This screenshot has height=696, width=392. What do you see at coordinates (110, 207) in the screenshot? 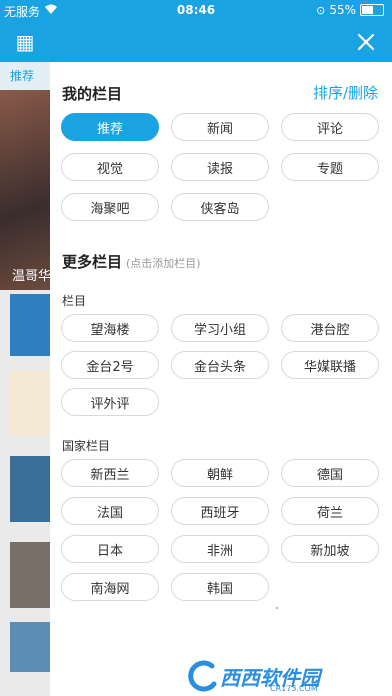
I see `my-column-chip: 海聚吧` at bounding box center [110, 207].